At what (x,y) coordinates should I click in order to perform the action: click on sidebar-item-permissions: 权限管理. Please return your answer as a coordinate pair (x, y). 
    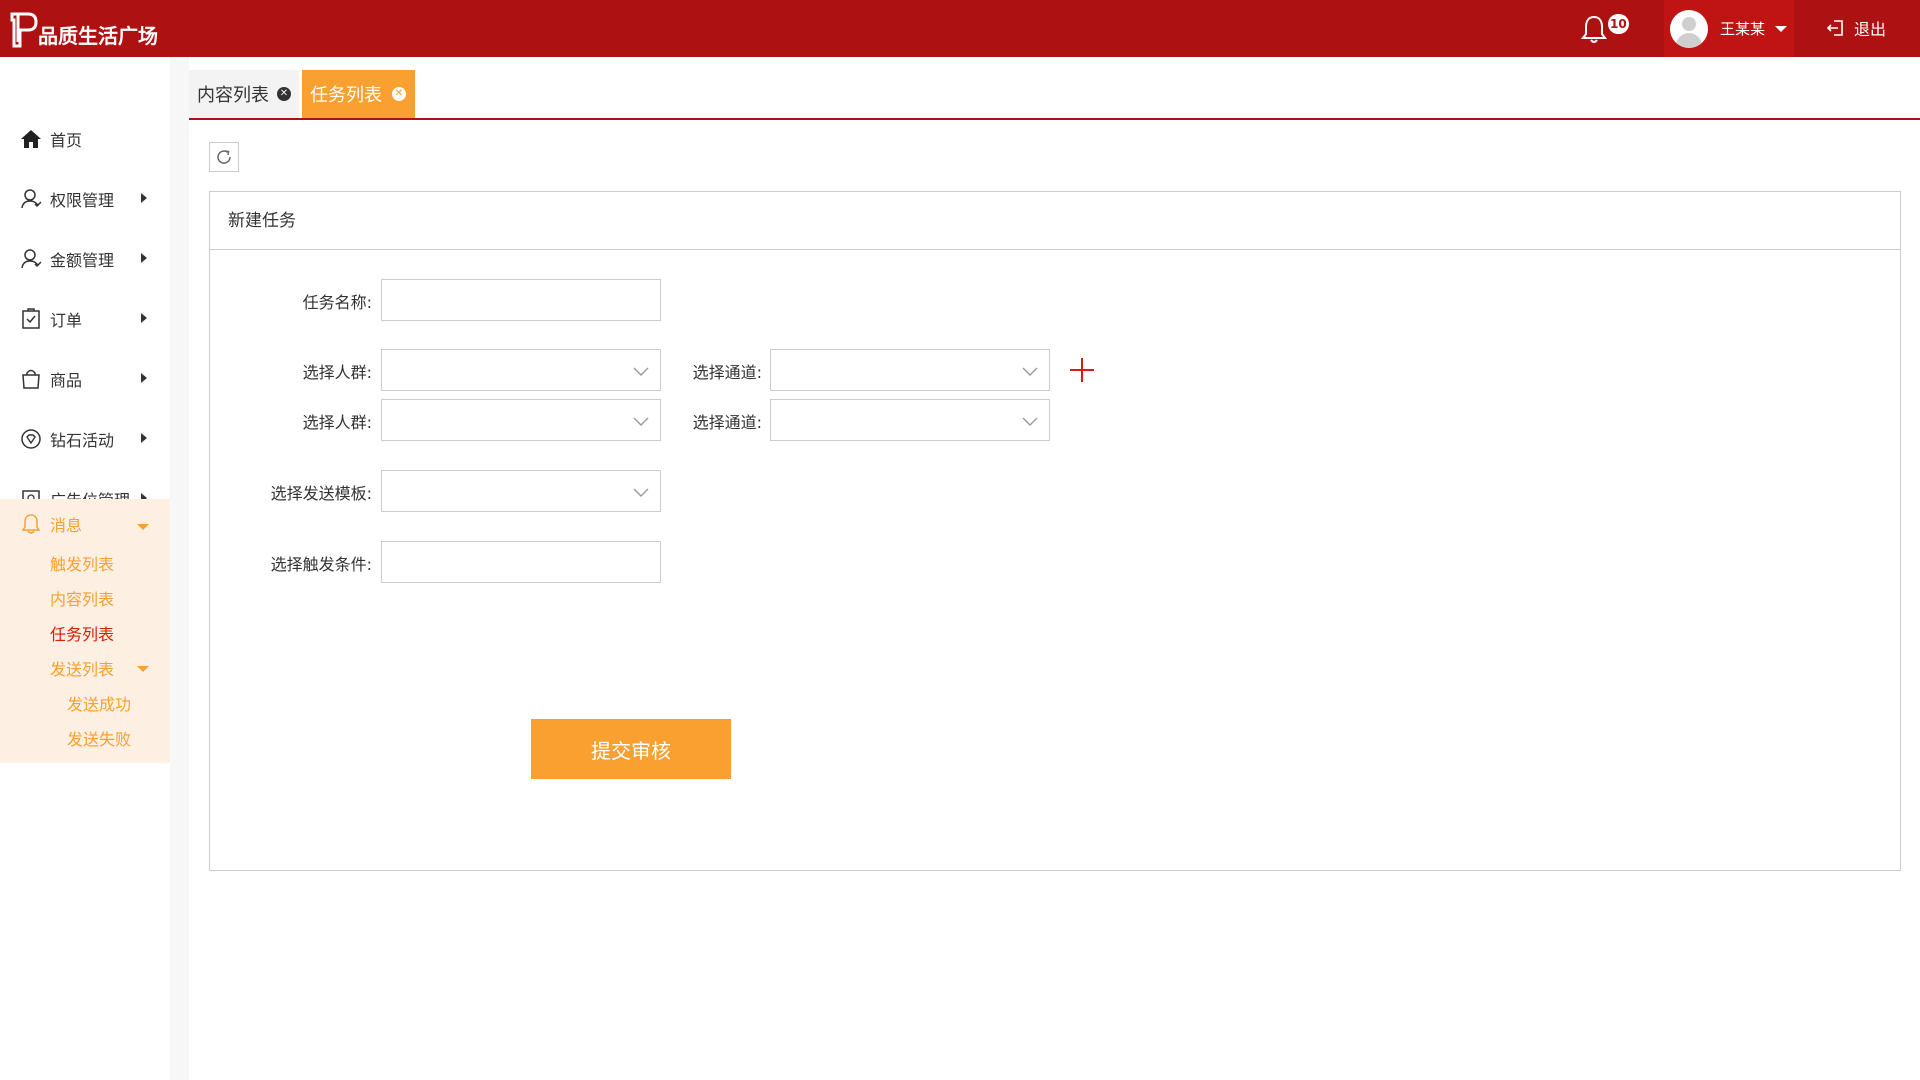
    Looking at the image, I should click on (85, 199).